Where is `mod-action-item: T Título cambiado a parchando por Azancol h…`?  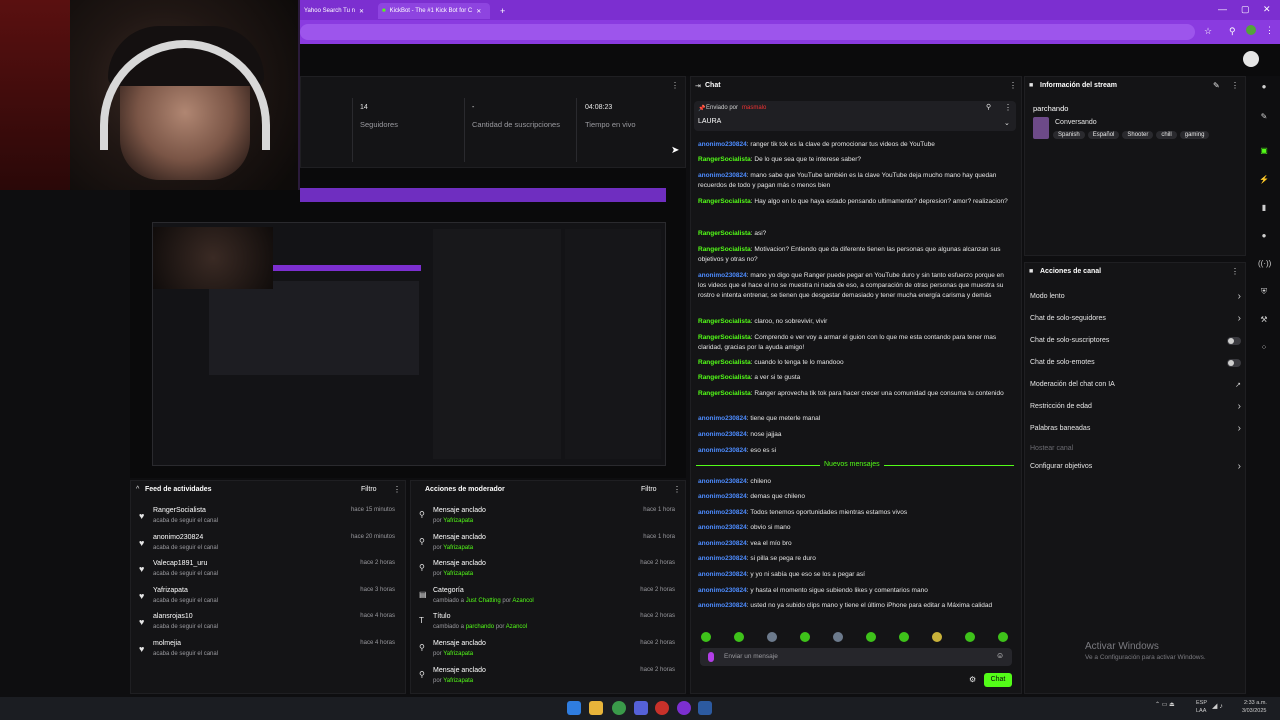
mod-action-item: T Título cambiado a parchando por Azancol h… is located at coordinates (546, 626).